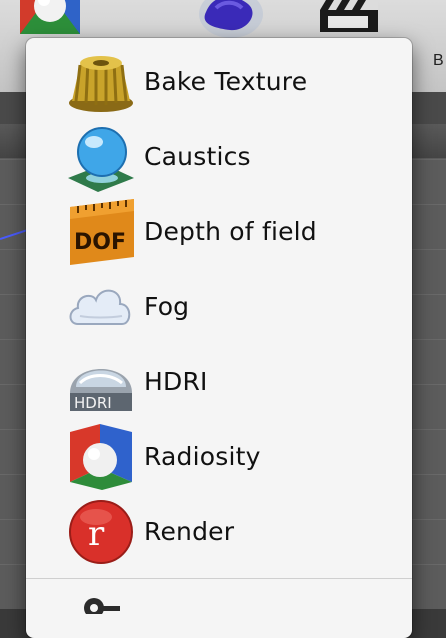 This screenshot has height=638, width=446. Describe the element at coordinates (100, 242) in the screenshot. I see `svg-text: DOF` at that location.